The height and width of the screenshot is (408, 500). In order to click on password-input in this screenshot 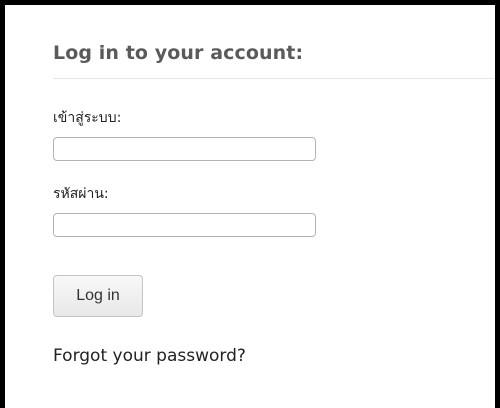, I will do `click(184, 225)`.